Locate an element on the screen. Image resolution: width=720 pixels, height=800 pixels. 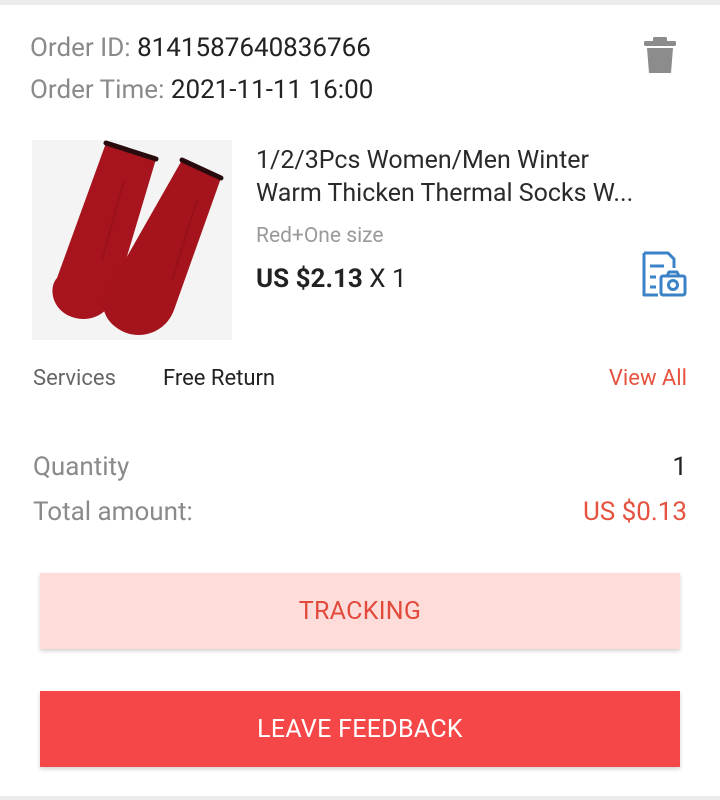
quantity-label: Quantity is located at coordinates (81, 467).